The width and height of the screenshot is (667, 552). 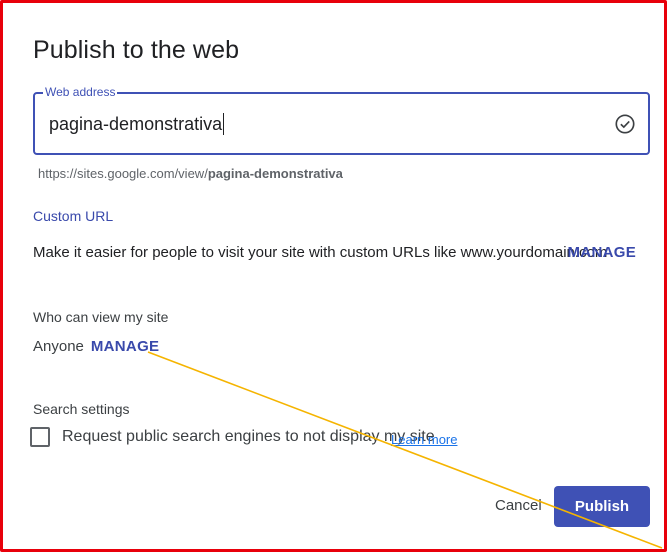 I want to click on learn-more-link: Learn more, so click(x=424, y=439).